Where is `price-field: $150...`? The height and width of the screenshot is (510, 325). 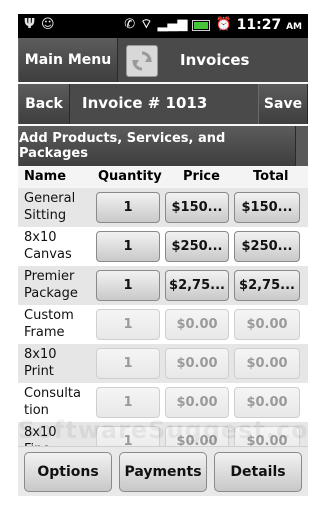 price-field: $150... is located at coordinates (197, 207).